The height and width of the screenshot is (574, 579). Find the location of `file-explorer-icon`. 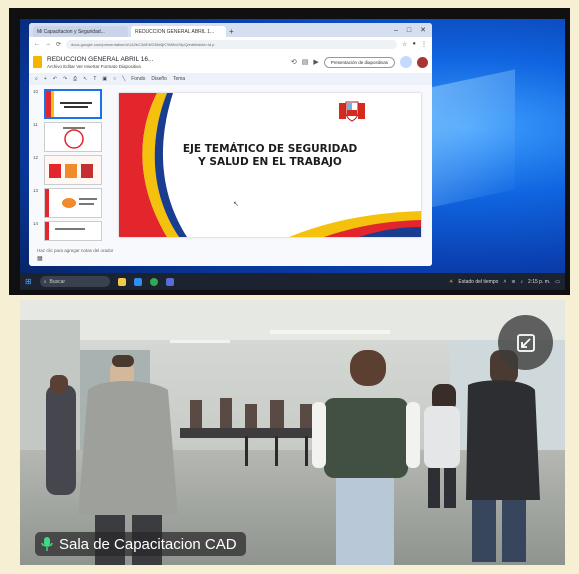

file-explorer-icon is located at coordinates (121, 281).